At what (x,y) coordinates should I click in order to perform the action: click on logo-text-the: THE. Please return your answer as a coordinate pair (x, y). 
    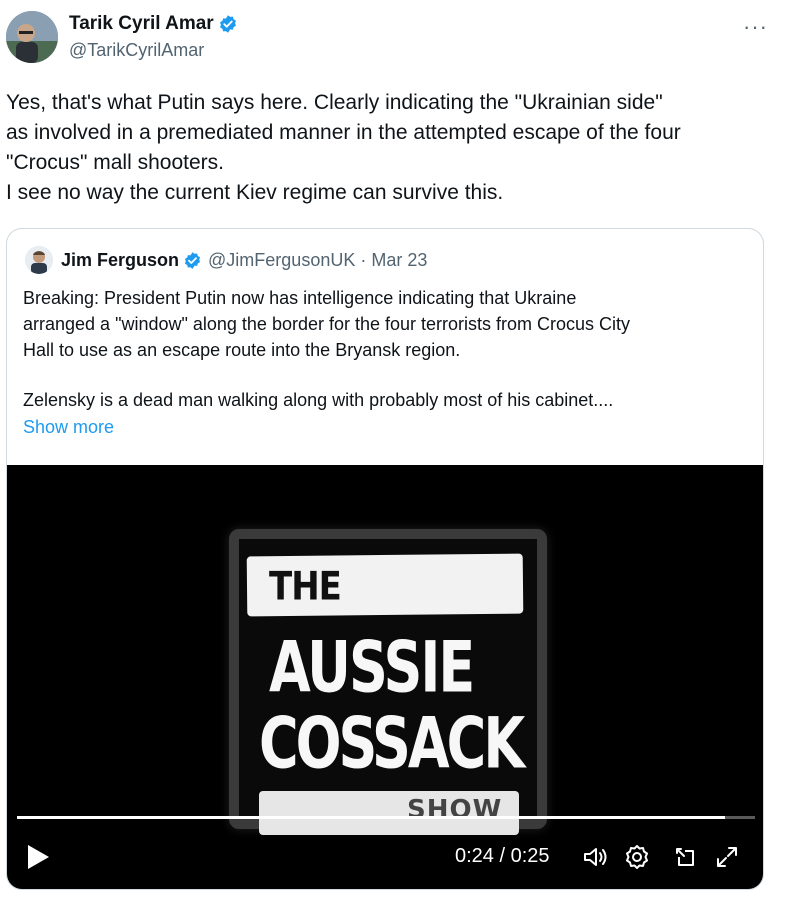
    Looking at the image, I should click on (305, 587).